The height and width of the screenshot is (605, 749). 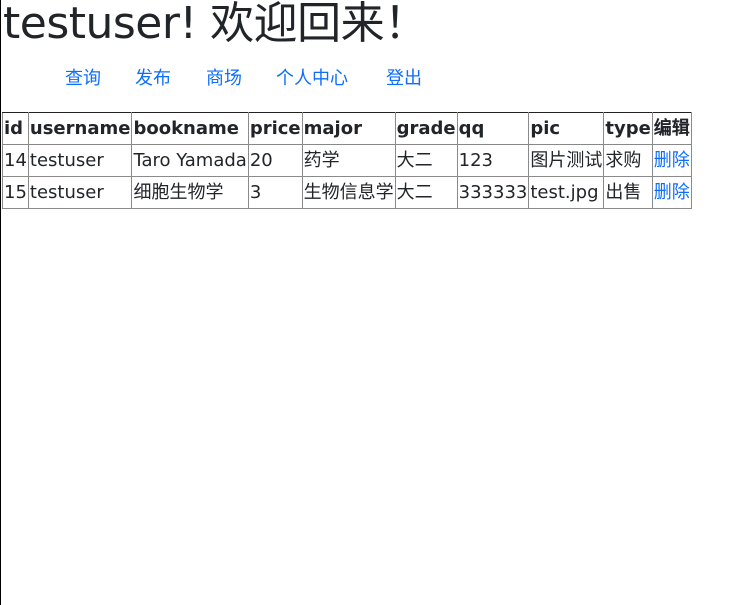 What do you see at coordinates (153, 77) in the screenshot?
I see `nav-link-publish: 发布` at bounding box center [153, 77].